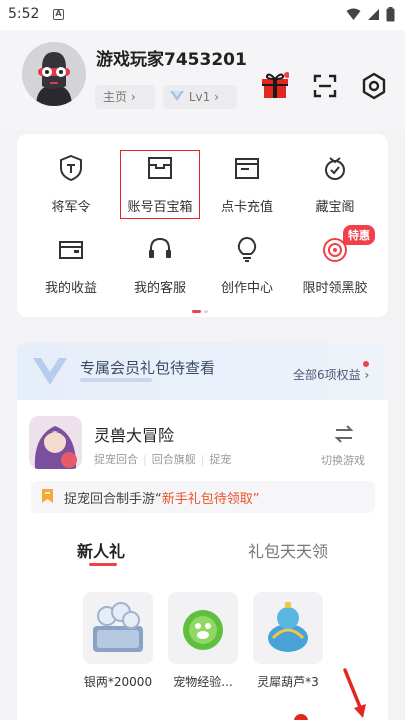 The image size is (405, 720). What do you see at coordinates (118, 682) in the screenshot?
I see `gift-name: 银两*20000` at bounding box center [118, 682].